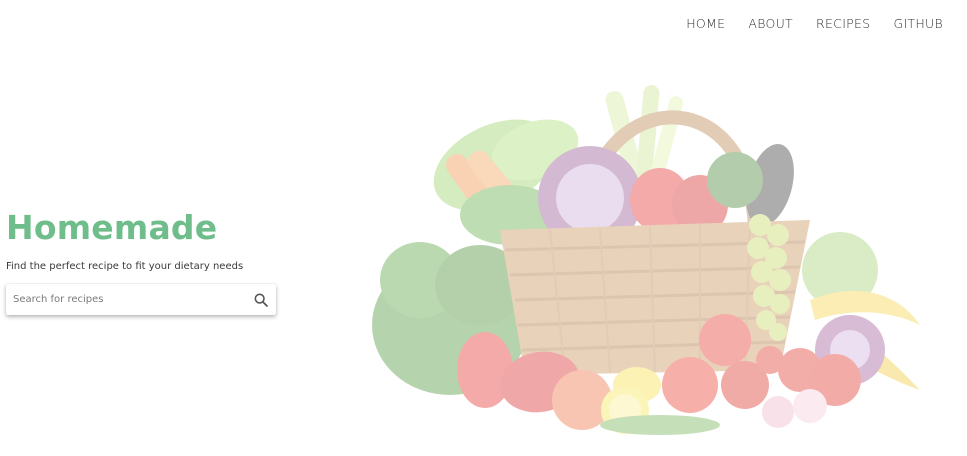 This screenshot has height=456, width=967. What do you see at coordinates (814, 23) in the screenshot?
I see `top-nav: HOME ABOUT RECIPES GITHUB` at bounding box center [814, 23].